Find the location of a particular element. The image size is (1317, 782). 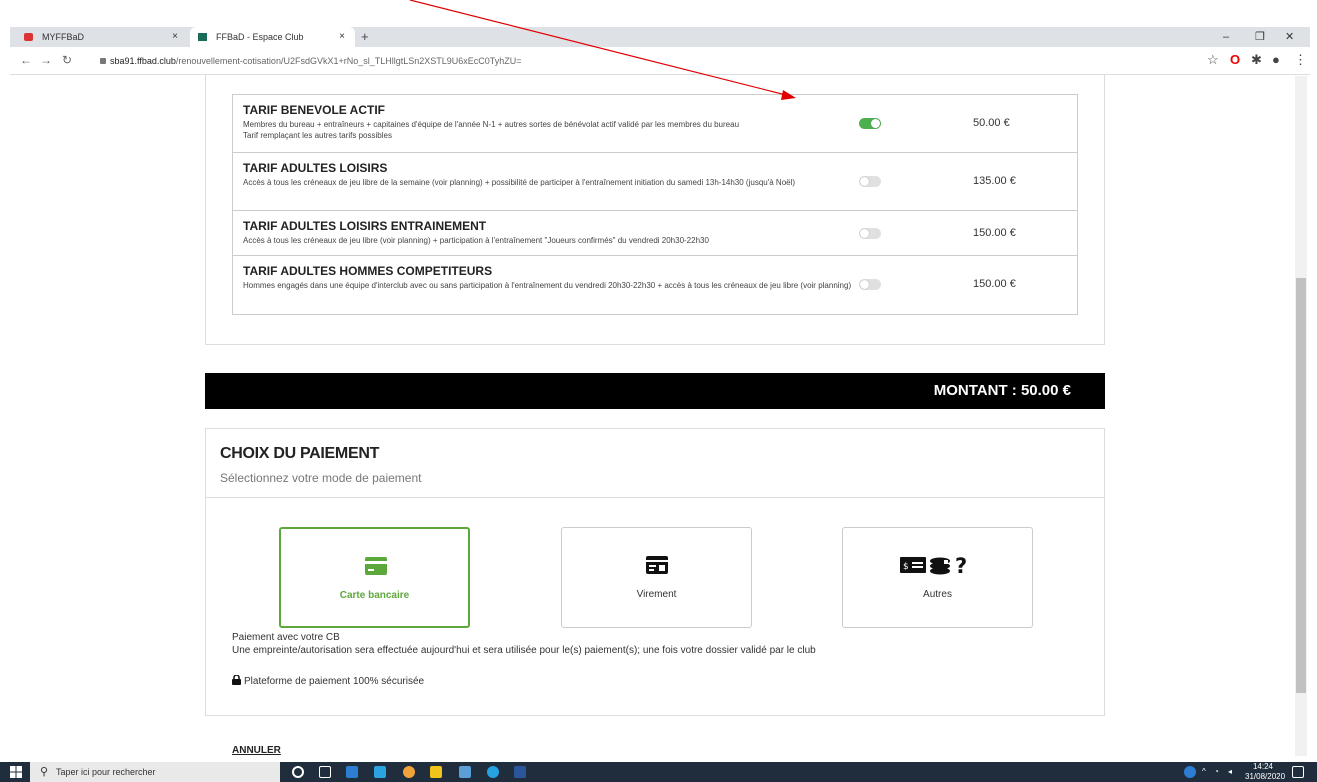

taskbar-search-placeholder: Taper ici pour rechercher is located at coordinates (106, 772).